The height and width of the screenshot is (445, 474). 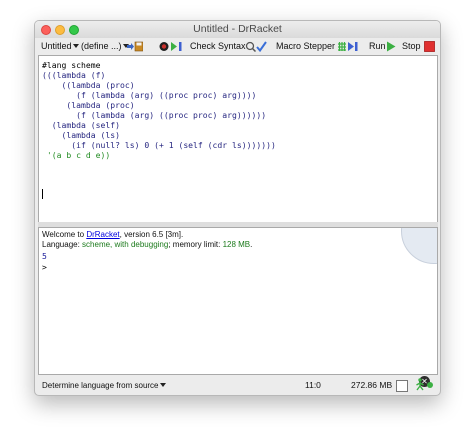 I want to click on macro-stepper-button: Macro Stepper, so click(x=305, y=46).